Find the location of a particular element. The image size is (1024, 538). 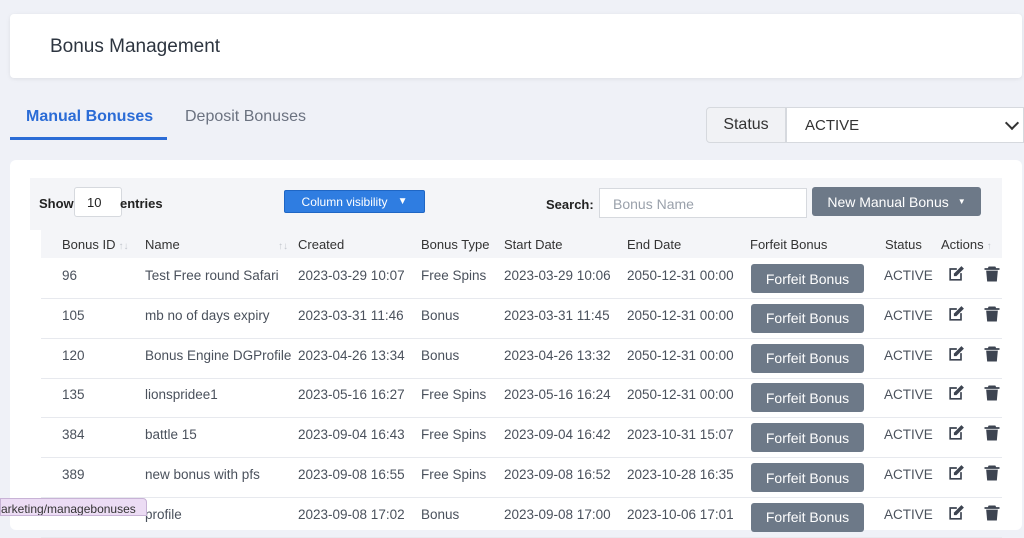

status-filter-value: ACTIVE is located at coordinates (832, 125).